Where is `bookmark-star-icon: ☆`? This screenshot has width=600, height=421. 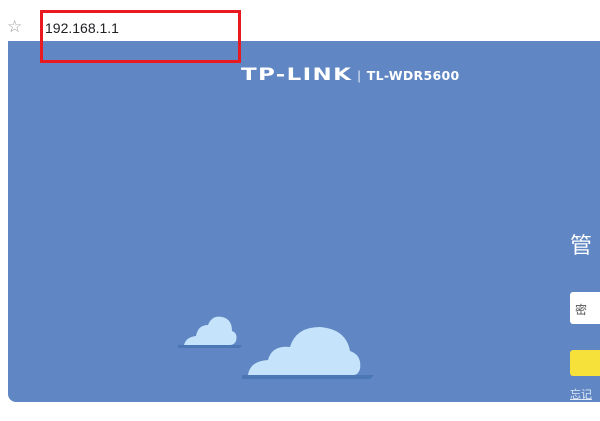 bookmark-star-icon: ☆ is located at coordinates (16, 27).